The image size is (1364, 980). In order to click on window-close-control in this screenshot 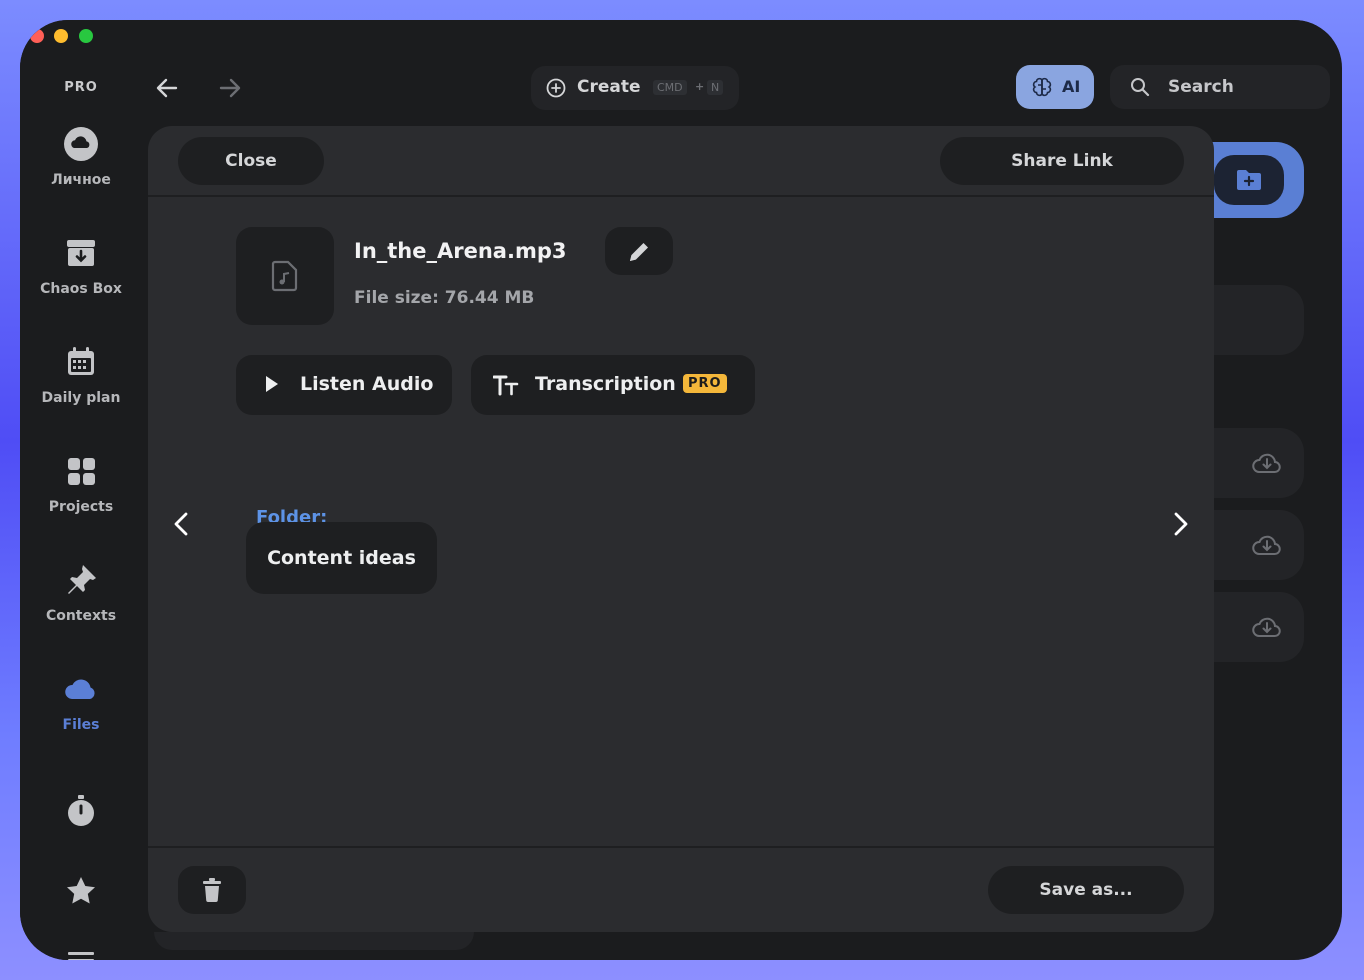, I will do `click(37, 36)`.